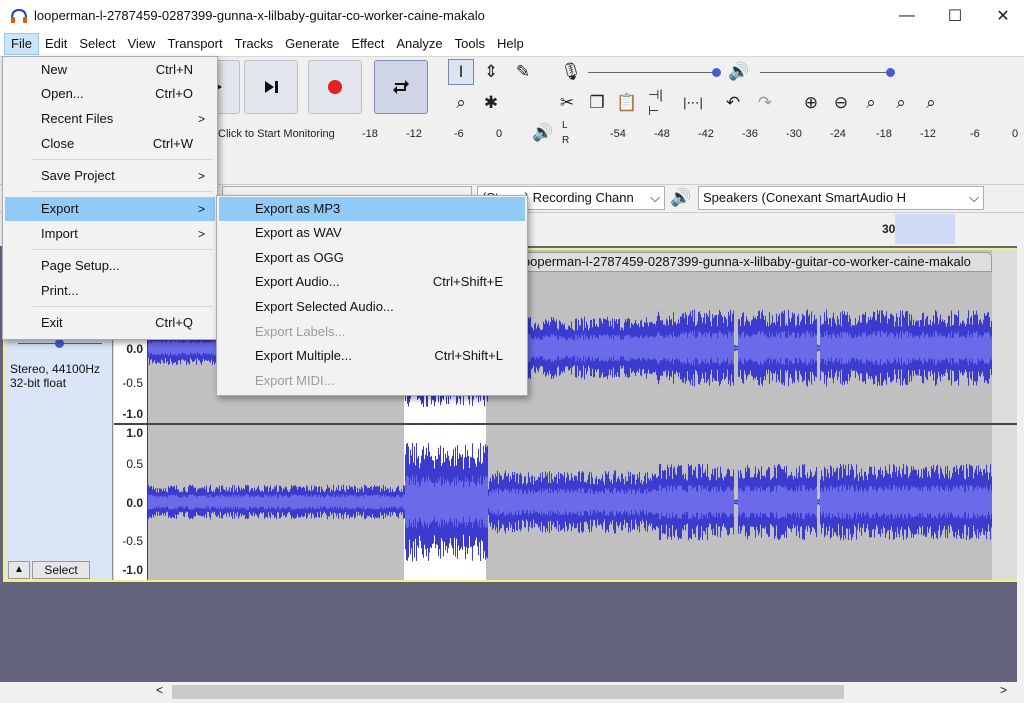 The image size is (1024, 703). What do you see at coordinates (276, 134) in the screenshot?
I see `monitor-hint: Click to Start Monitoring` at bounding box center [276, 134].